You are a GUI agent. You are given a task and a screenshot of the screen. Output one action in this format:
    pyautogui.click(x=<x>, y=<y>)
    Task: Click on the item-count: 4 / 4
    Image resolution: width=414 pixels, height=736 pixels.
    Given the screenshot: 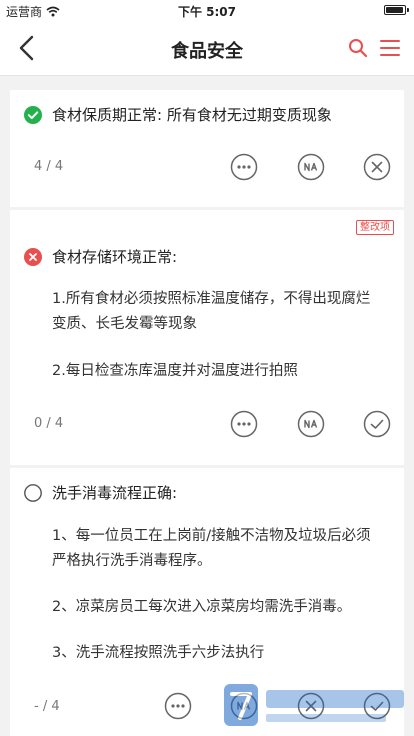 What is the action you would take?
    pyautogui.click(x=49, y=166)
    